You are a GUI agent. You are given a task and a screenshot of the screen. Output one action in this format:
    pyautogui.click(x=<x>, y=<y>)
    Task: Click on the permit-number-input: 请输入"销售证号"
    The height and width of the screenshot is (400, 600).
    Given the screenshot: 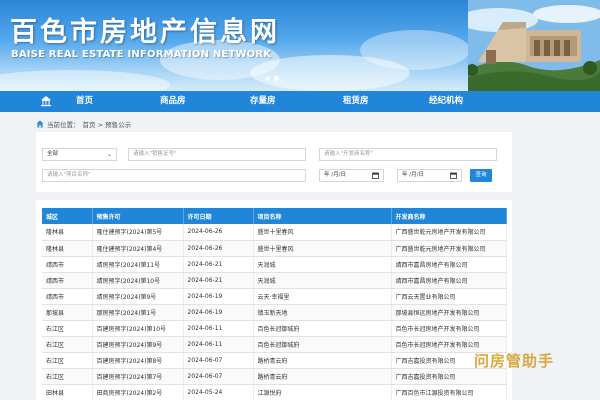 What is the action you would take?
    pyautogui.click(x=217, y=154)
    